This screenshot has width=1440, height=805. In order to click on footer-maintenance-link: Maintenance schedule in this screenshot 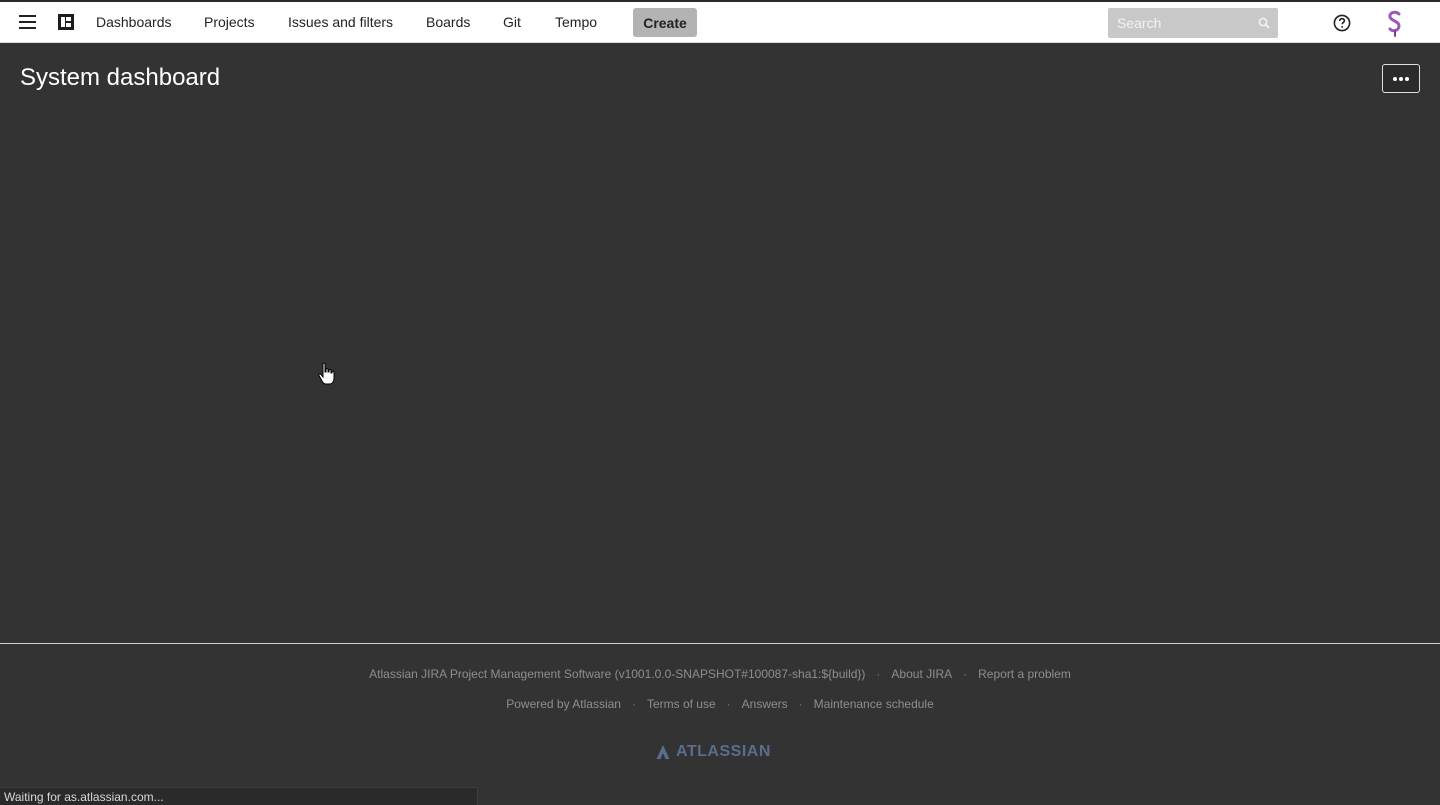, I will do `click(874, 704)`.